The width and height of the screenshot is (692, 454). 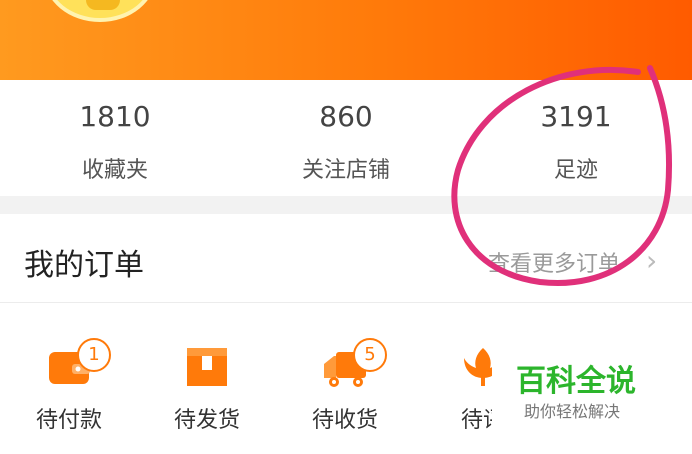 I want to click on order-pending-shipment: 待发货, so click(x=207, y=387).